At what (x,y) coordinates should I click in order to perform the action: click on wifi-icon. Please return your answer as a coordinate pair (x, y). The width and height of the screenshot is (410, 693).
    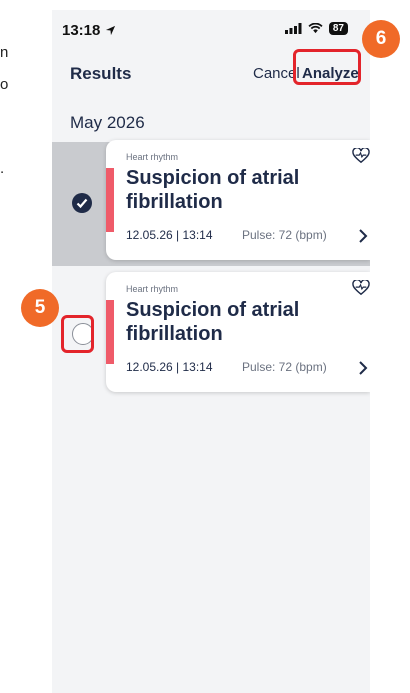
    Looking at the image, I should click on (315, 28).